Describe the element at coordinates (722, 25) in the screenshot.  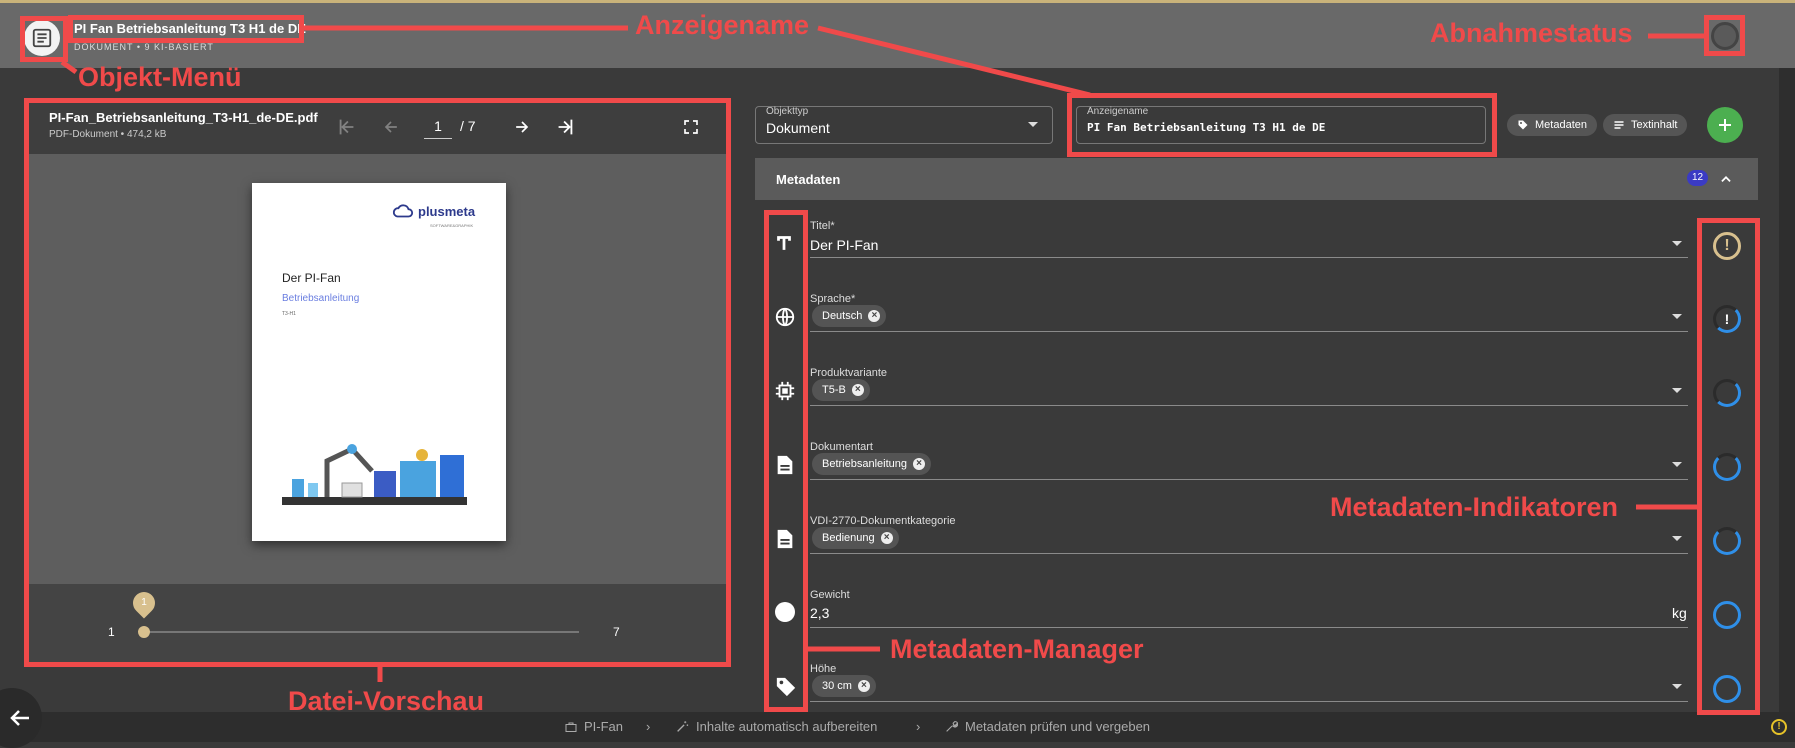
I see `annotation-label-anzeigename: Anzeigename` at that location.